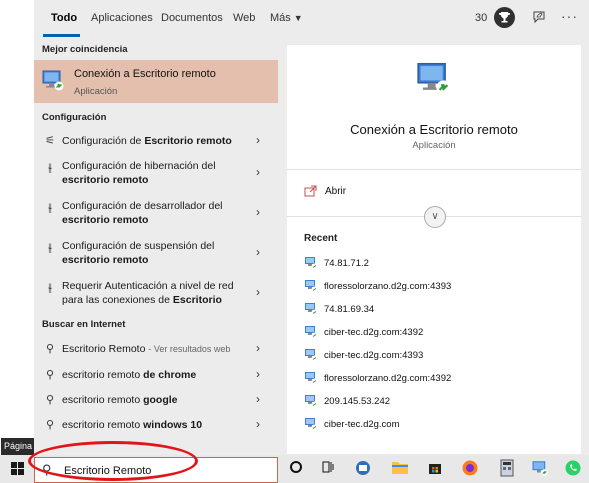  What do you see at coordinates (349, 309) in the screenshot?
I see `recent-item-label: 74.81.69.34` at bounding box center [349, 309].